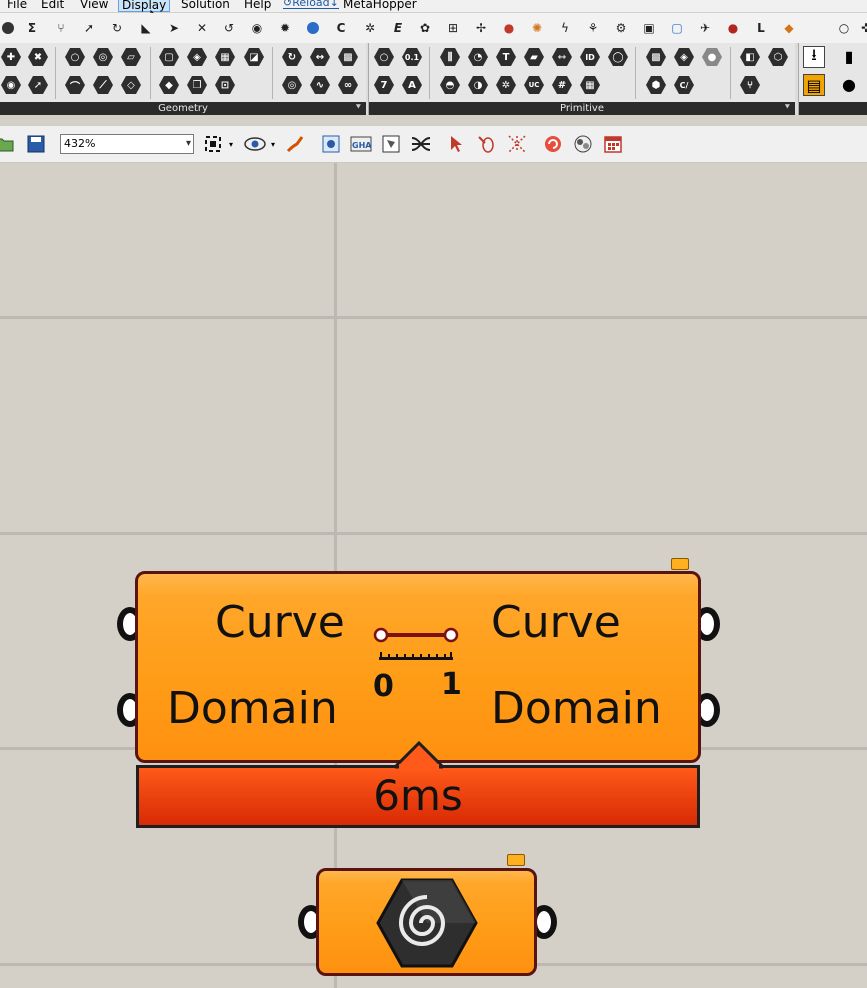 The height and width of the screenshot is (988, 867). I want to click on prim-matrix-icon: ▩, so click(656, 57).